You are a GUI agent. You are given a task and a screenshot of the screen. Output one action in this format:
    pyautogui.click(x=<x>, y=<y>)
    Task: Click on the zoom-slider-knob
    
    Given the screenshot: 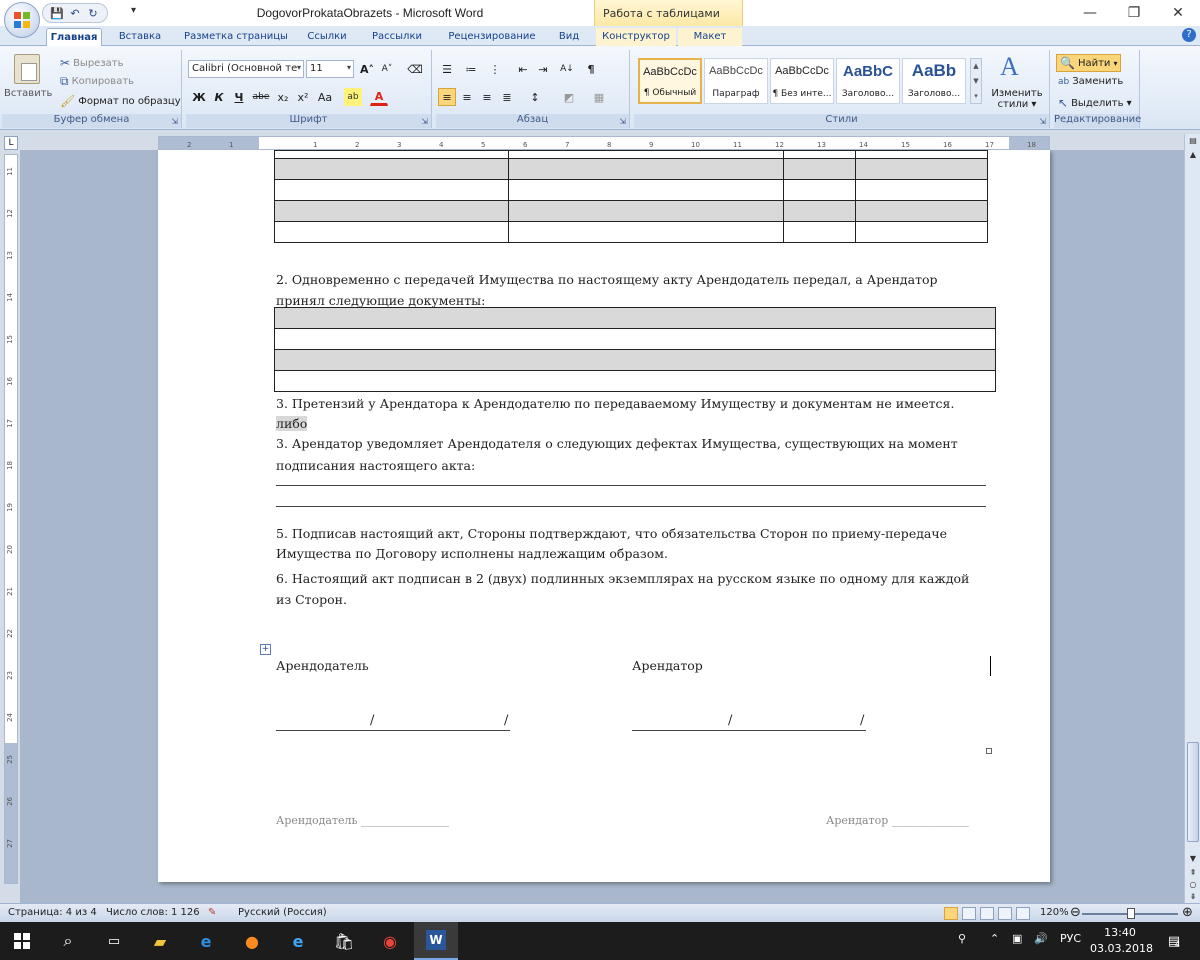 What is the action you would take?
    pyautogui.click(x=1131, y=913)
    